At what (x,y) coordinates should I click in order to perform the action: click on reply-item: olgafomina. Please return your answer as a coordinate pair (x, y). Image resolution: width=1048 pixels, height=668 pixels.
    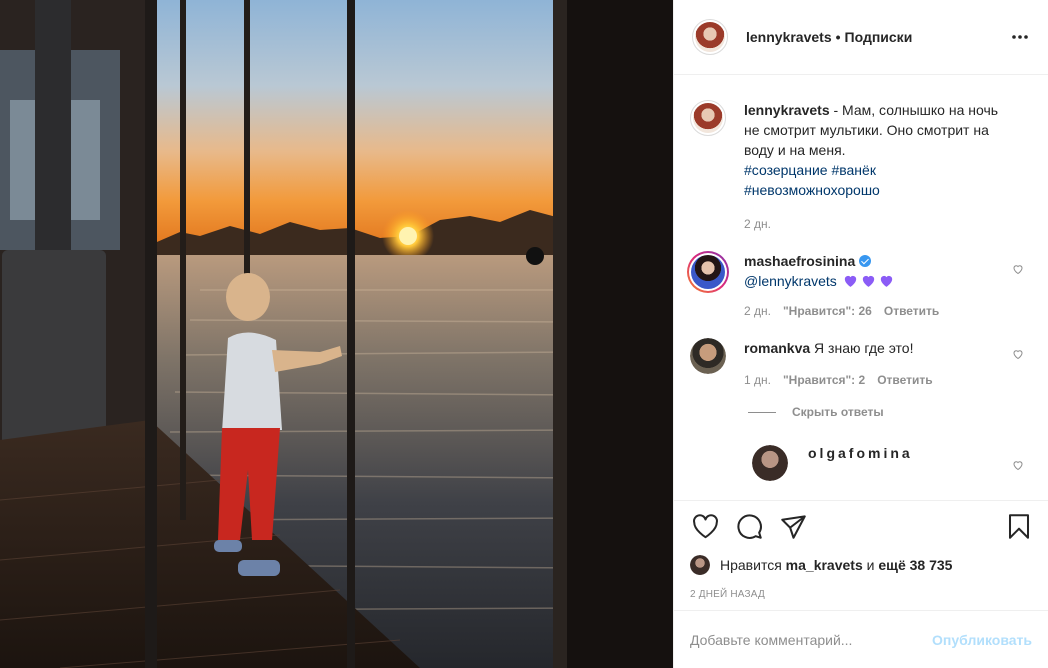
    Looking at the image, I should click on (892, 463).